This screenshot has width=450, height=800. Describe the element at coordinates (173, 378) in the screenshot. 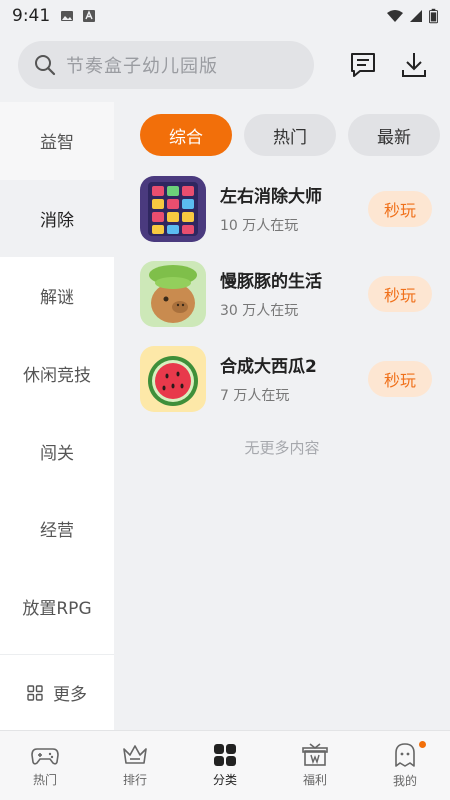

I see `watermelon-game-icon` at that location.